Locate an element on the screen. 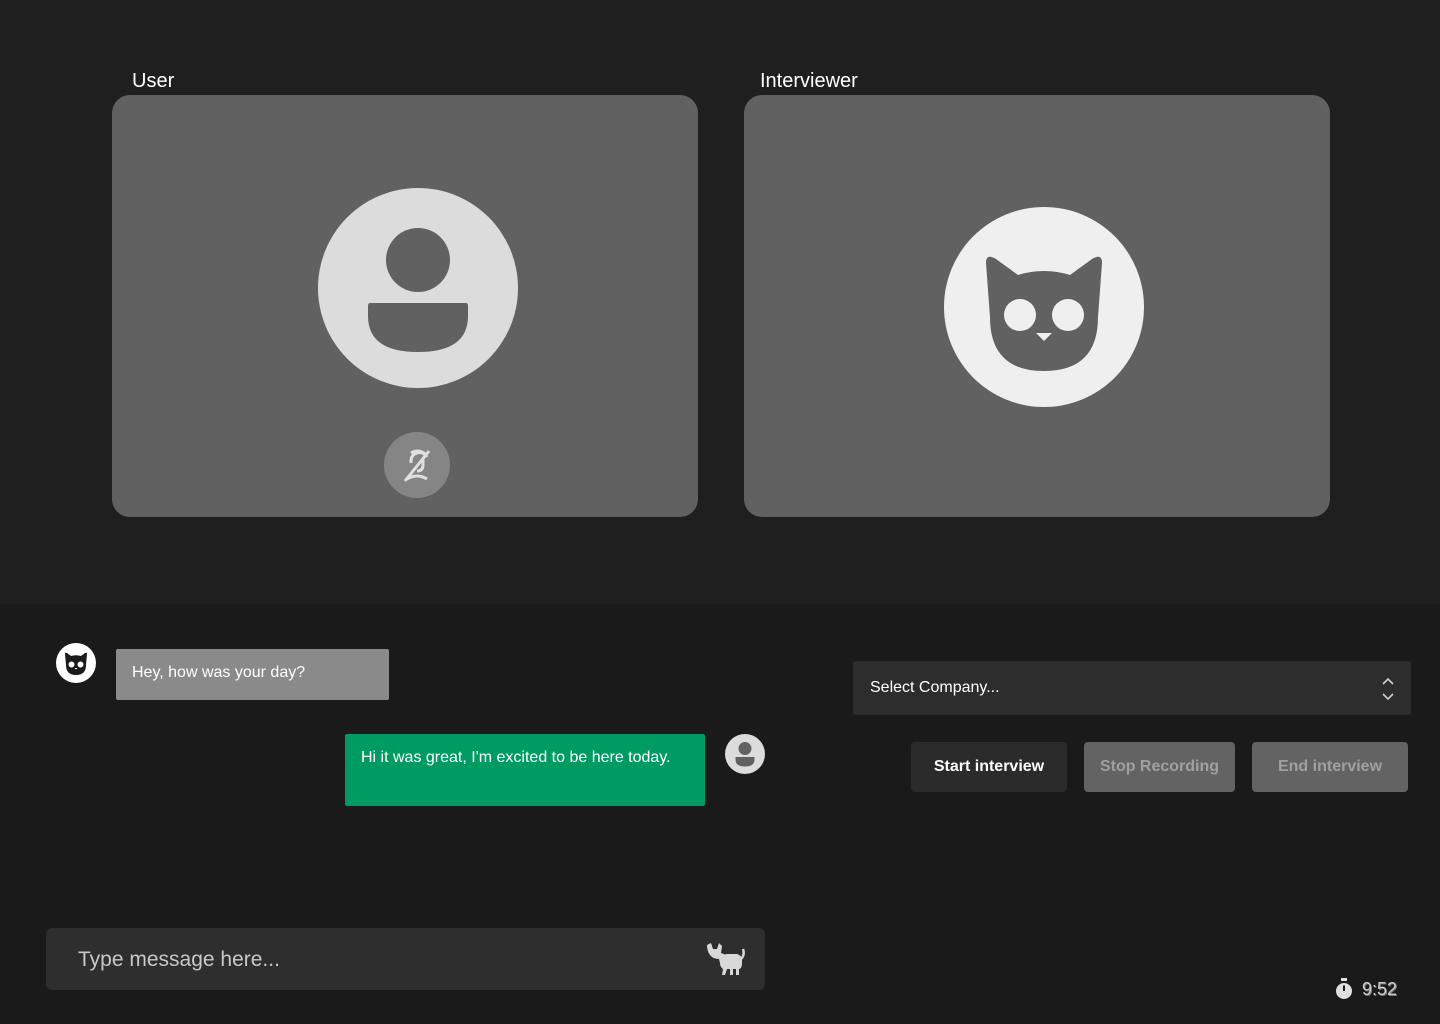  message-input is located at coordinates (378, 960).